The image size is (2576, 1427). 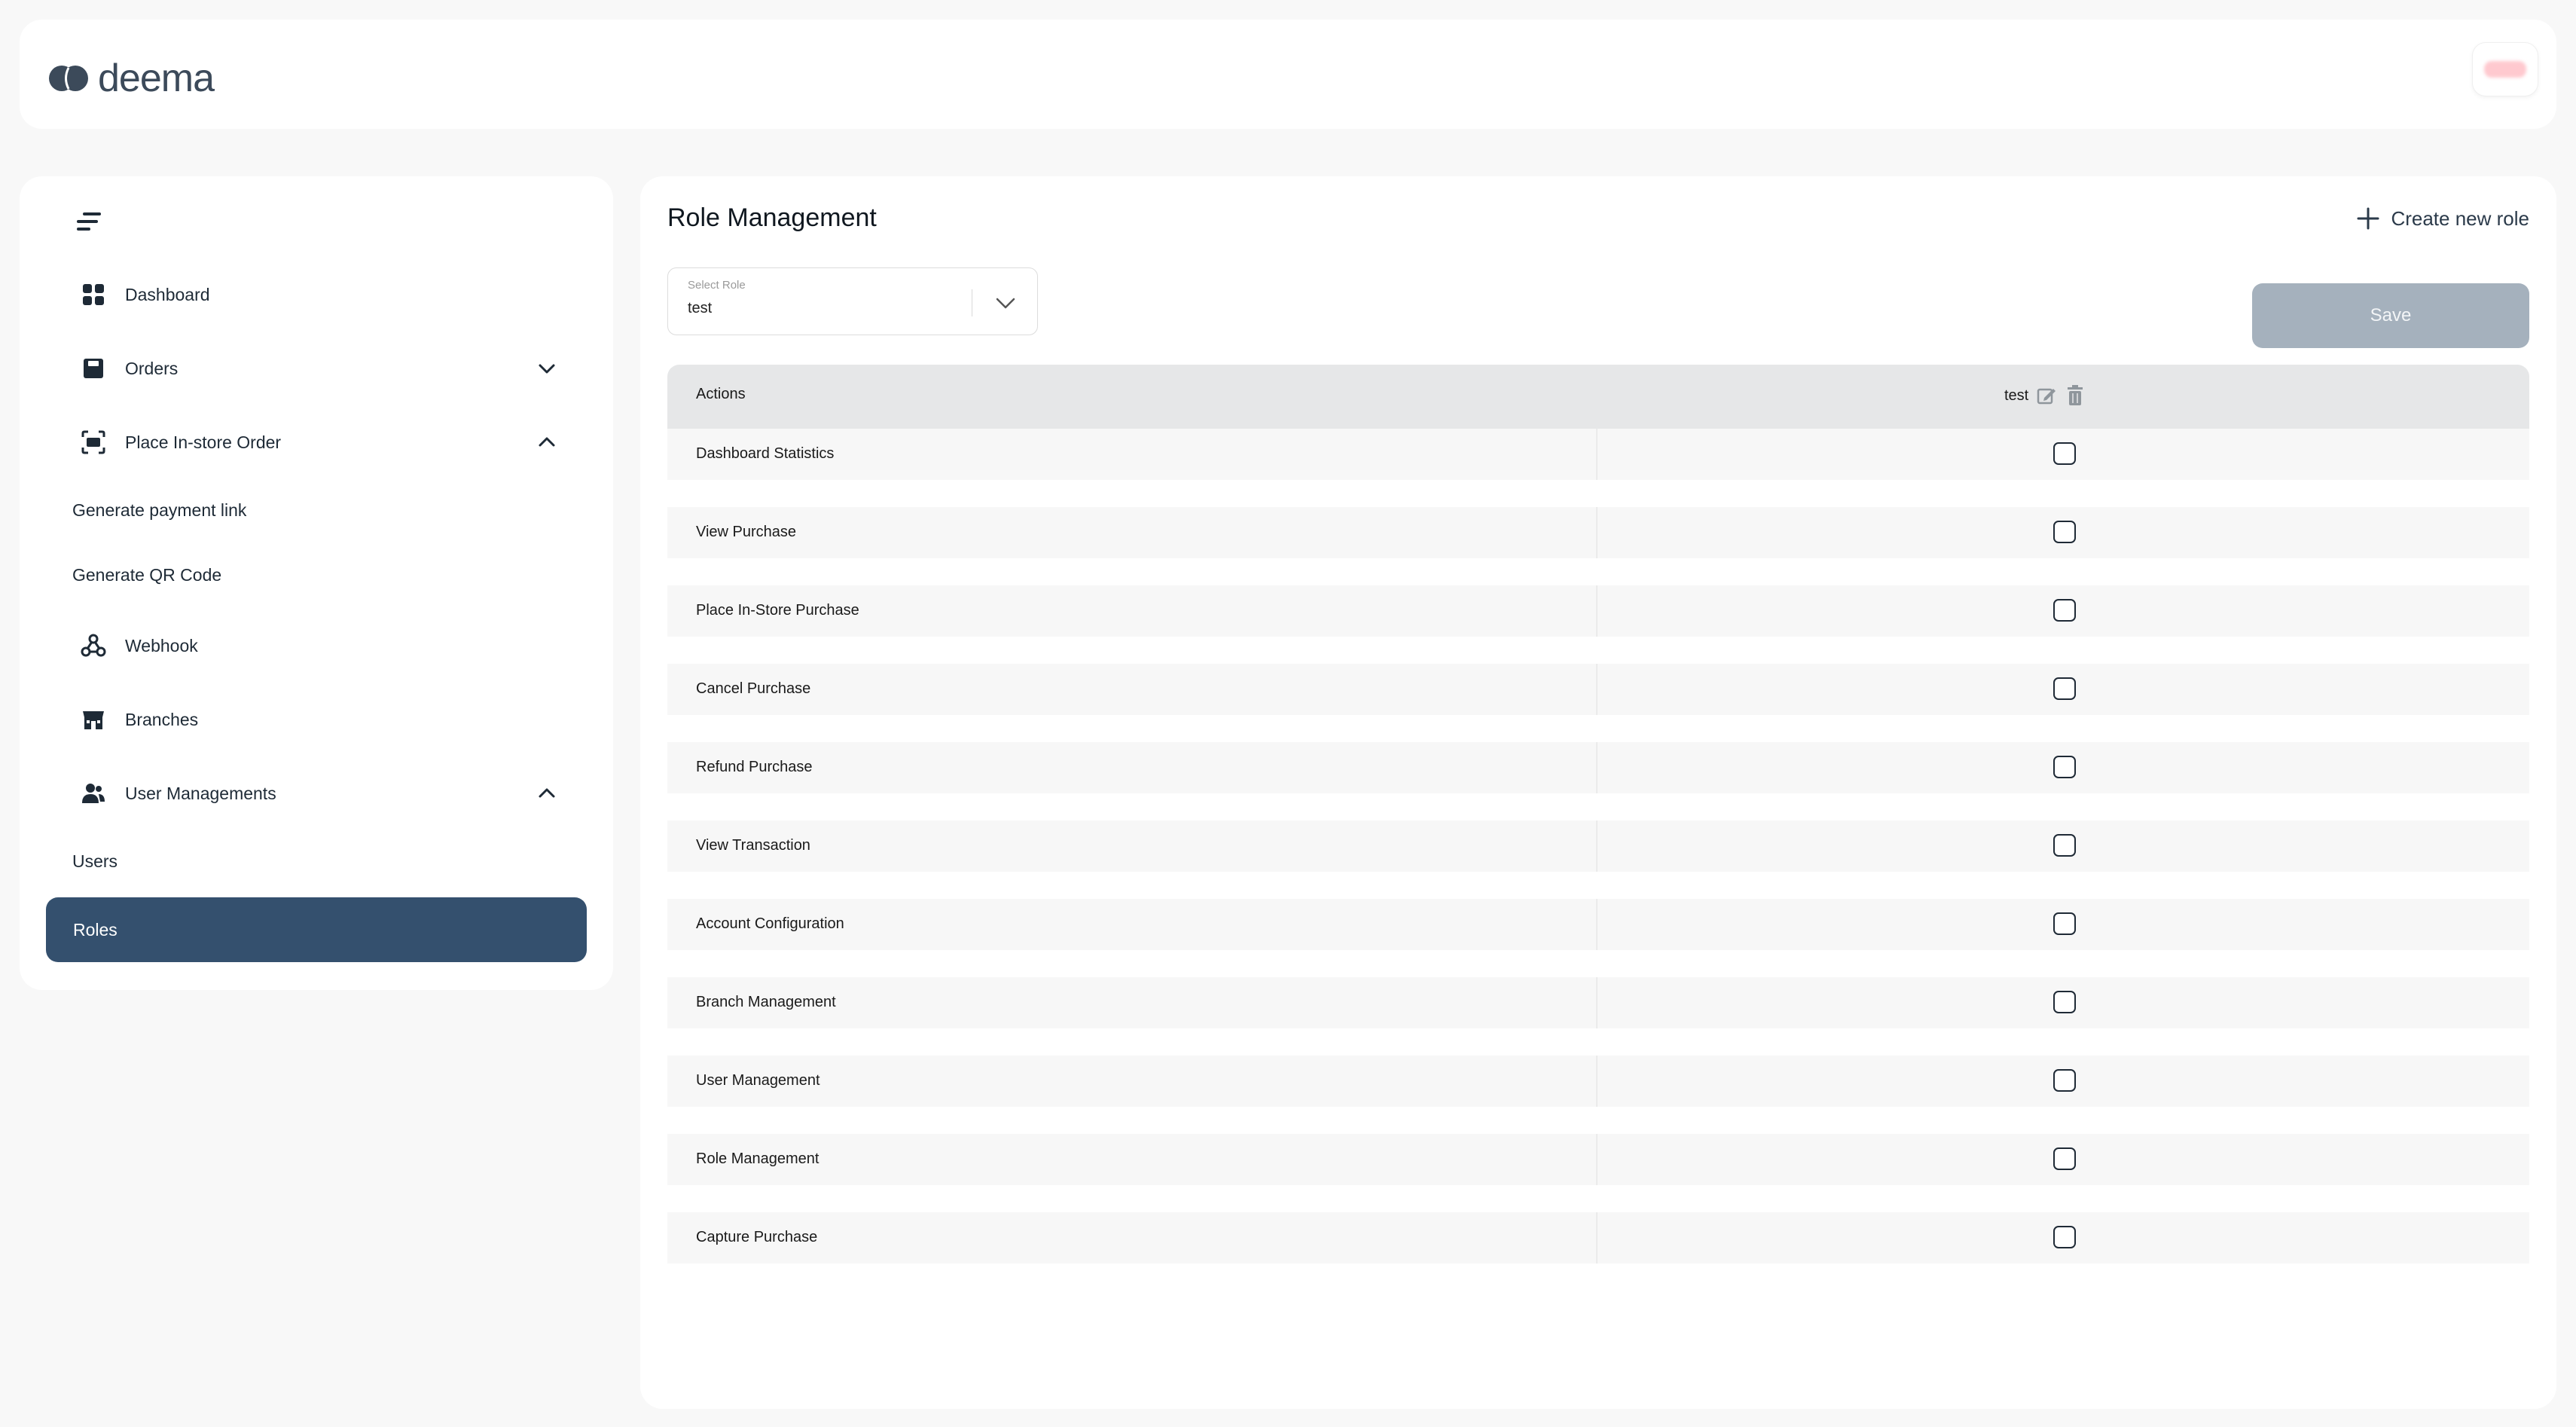 What do you see at coordinates (770, 923) in the screenshot?
I see `permission-label: Account Configuration` at bounding box center [770, 923].